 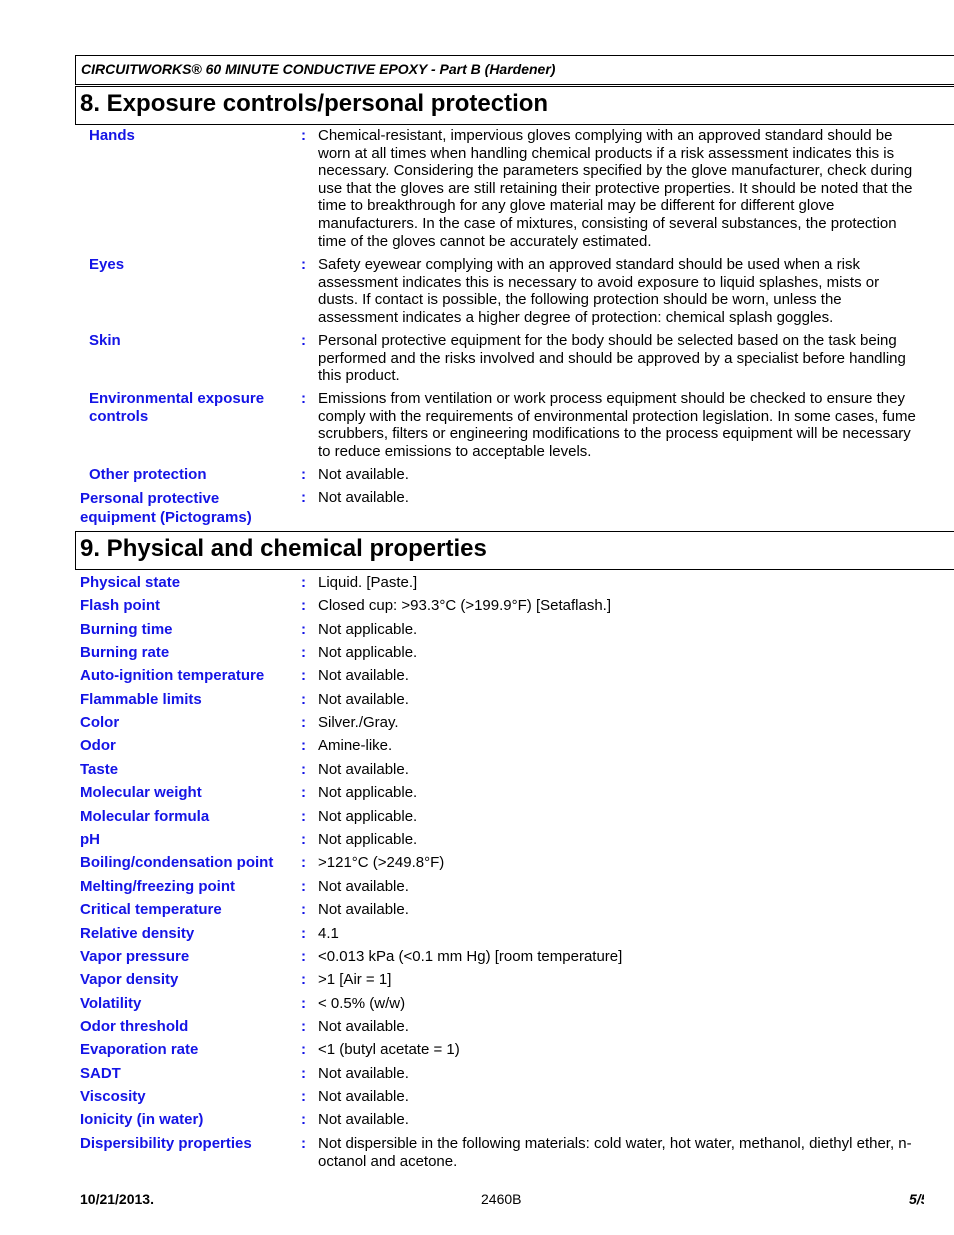 What do you see at coordinates (137, 933) in the screenshot?
I see `property-label: Relative density` at bounding box center [137, 933].